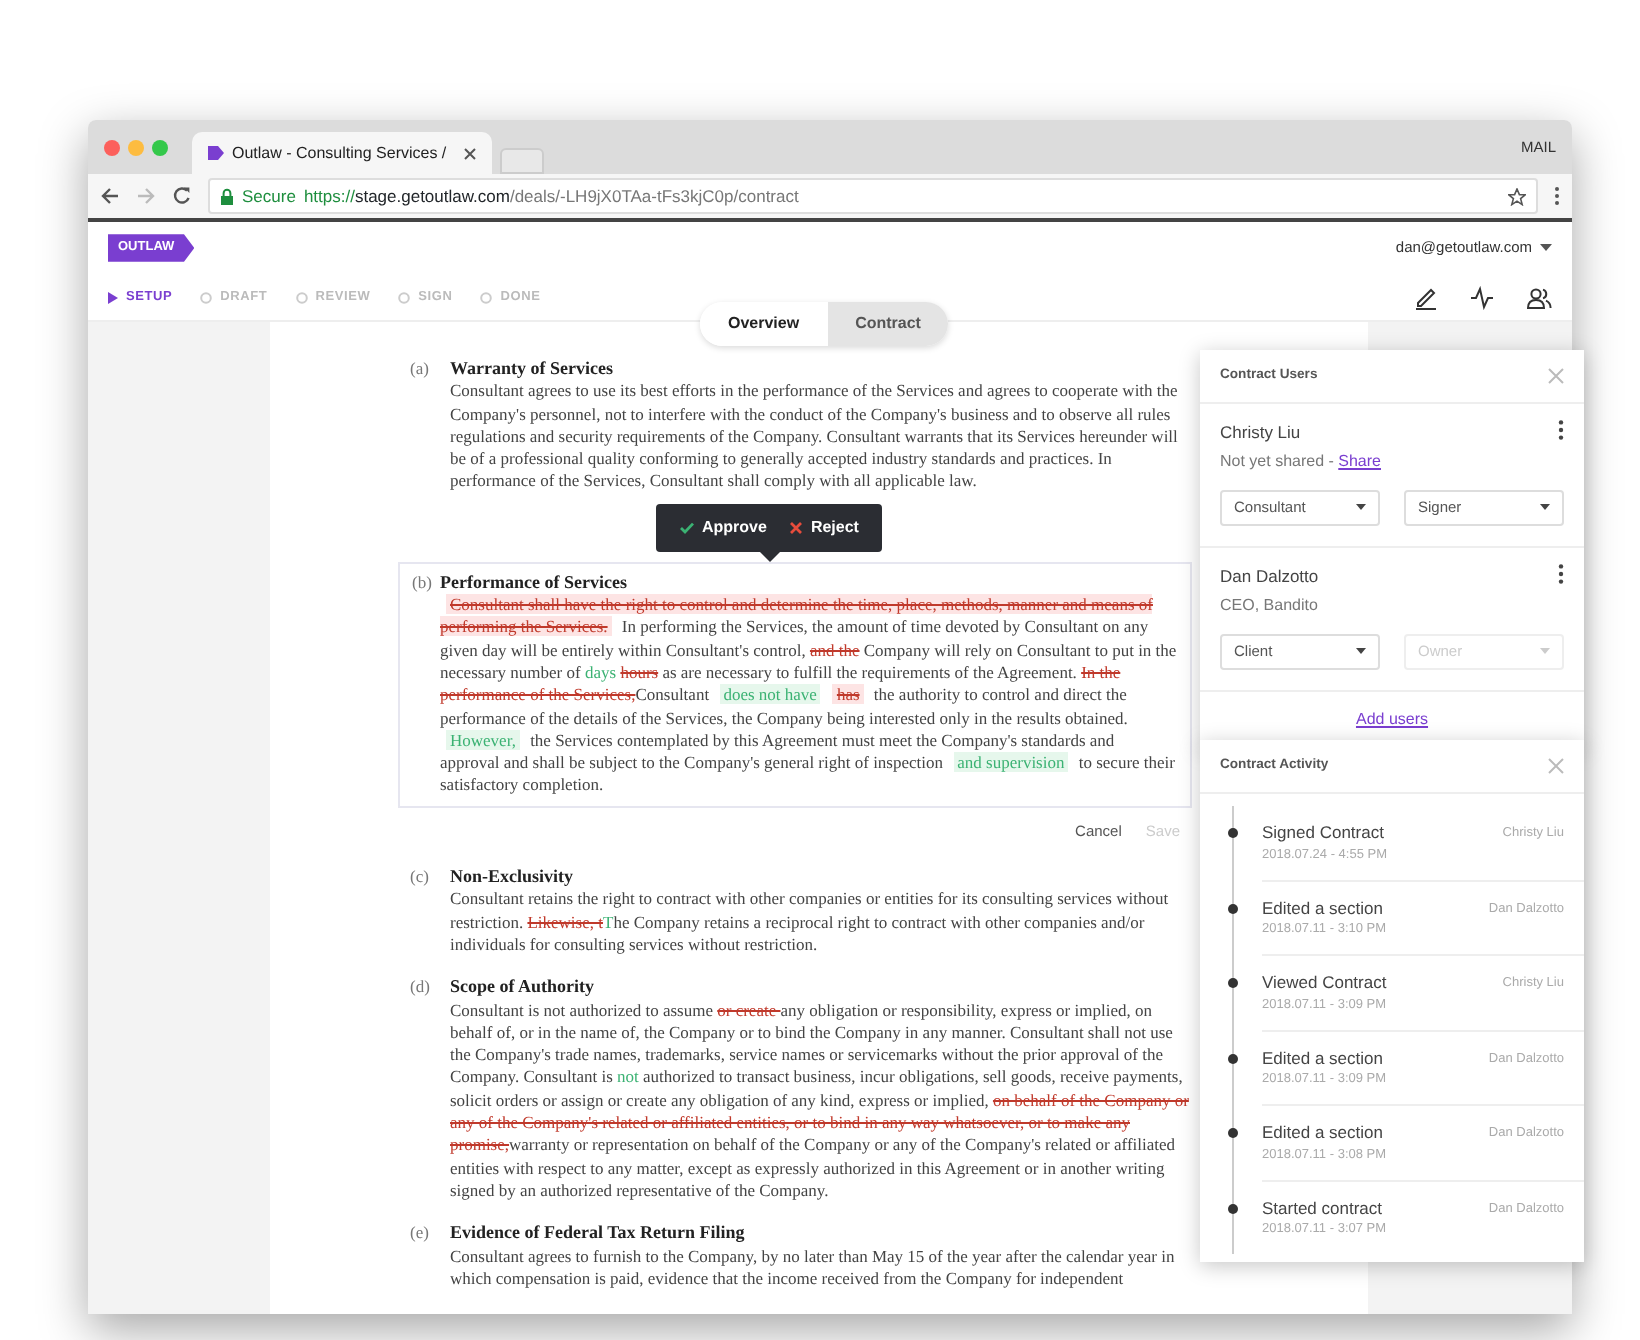 The width and height of the screenshot is (1640, 1340). Describe the element at coordinates (420, 370) in the screenshot. I see `clause-label: (a)` at that location.